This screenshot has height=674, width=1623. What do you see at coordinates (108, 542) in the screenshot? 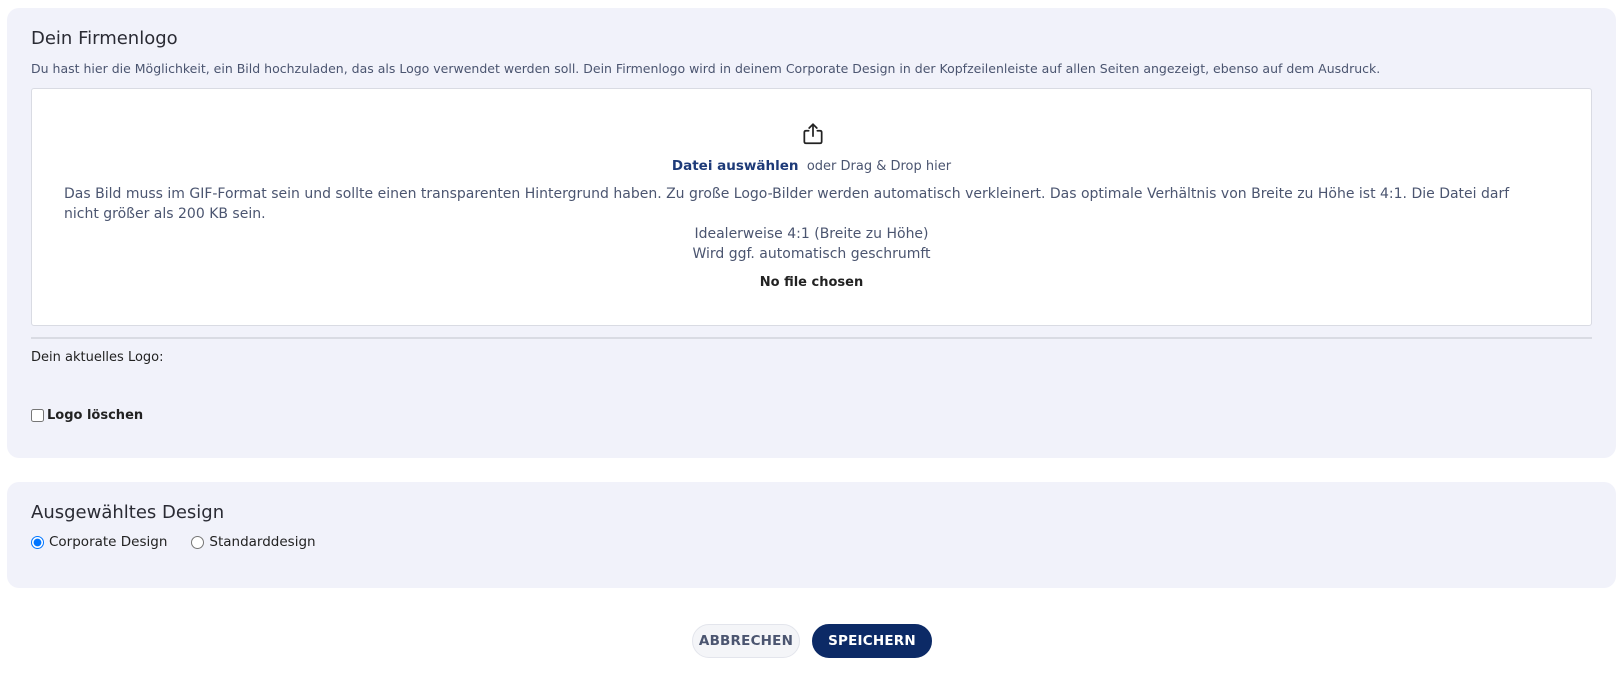
I see `corporate-design-label: Corporate Design` at bounding box center [108, 542].